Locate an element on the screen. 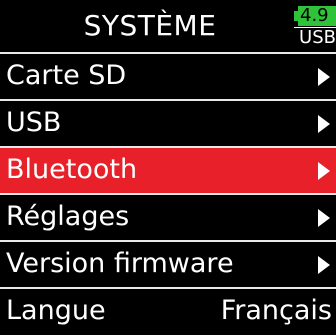 This screenshot has width=336, height=335. menu-item-carte-sd: Carte SD is located at coordinates (168, 75).